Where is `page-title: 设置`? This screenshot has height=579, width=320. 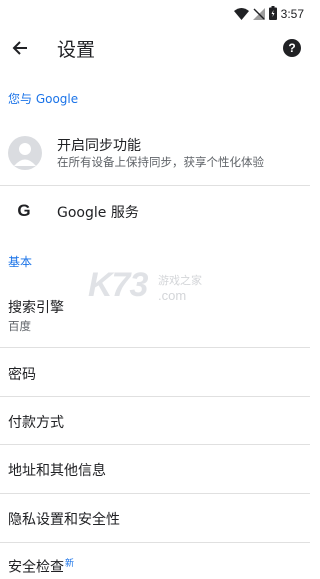
page-title: 设置 is located at coordinates (76, 50).